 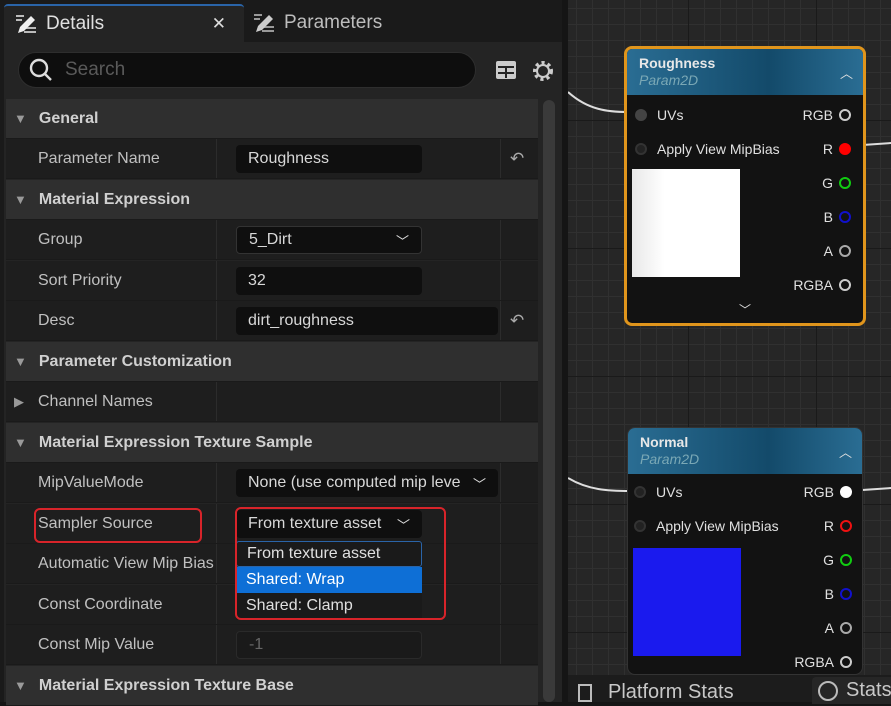 I want to click on tab-details: Details ✕, so click(x=124, y=23).